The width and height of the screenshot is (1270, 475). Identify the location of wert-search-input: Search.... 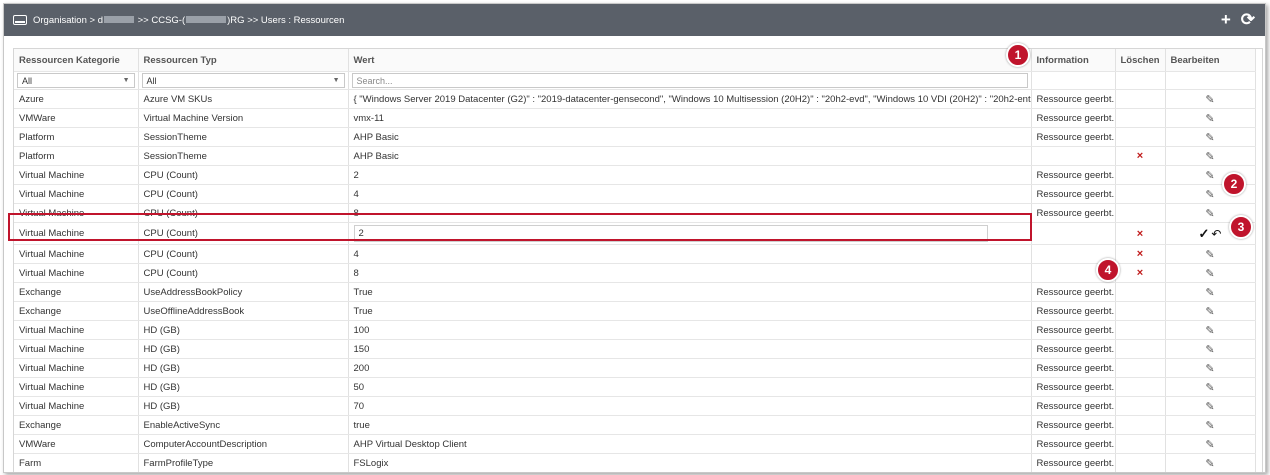
(689, 80).